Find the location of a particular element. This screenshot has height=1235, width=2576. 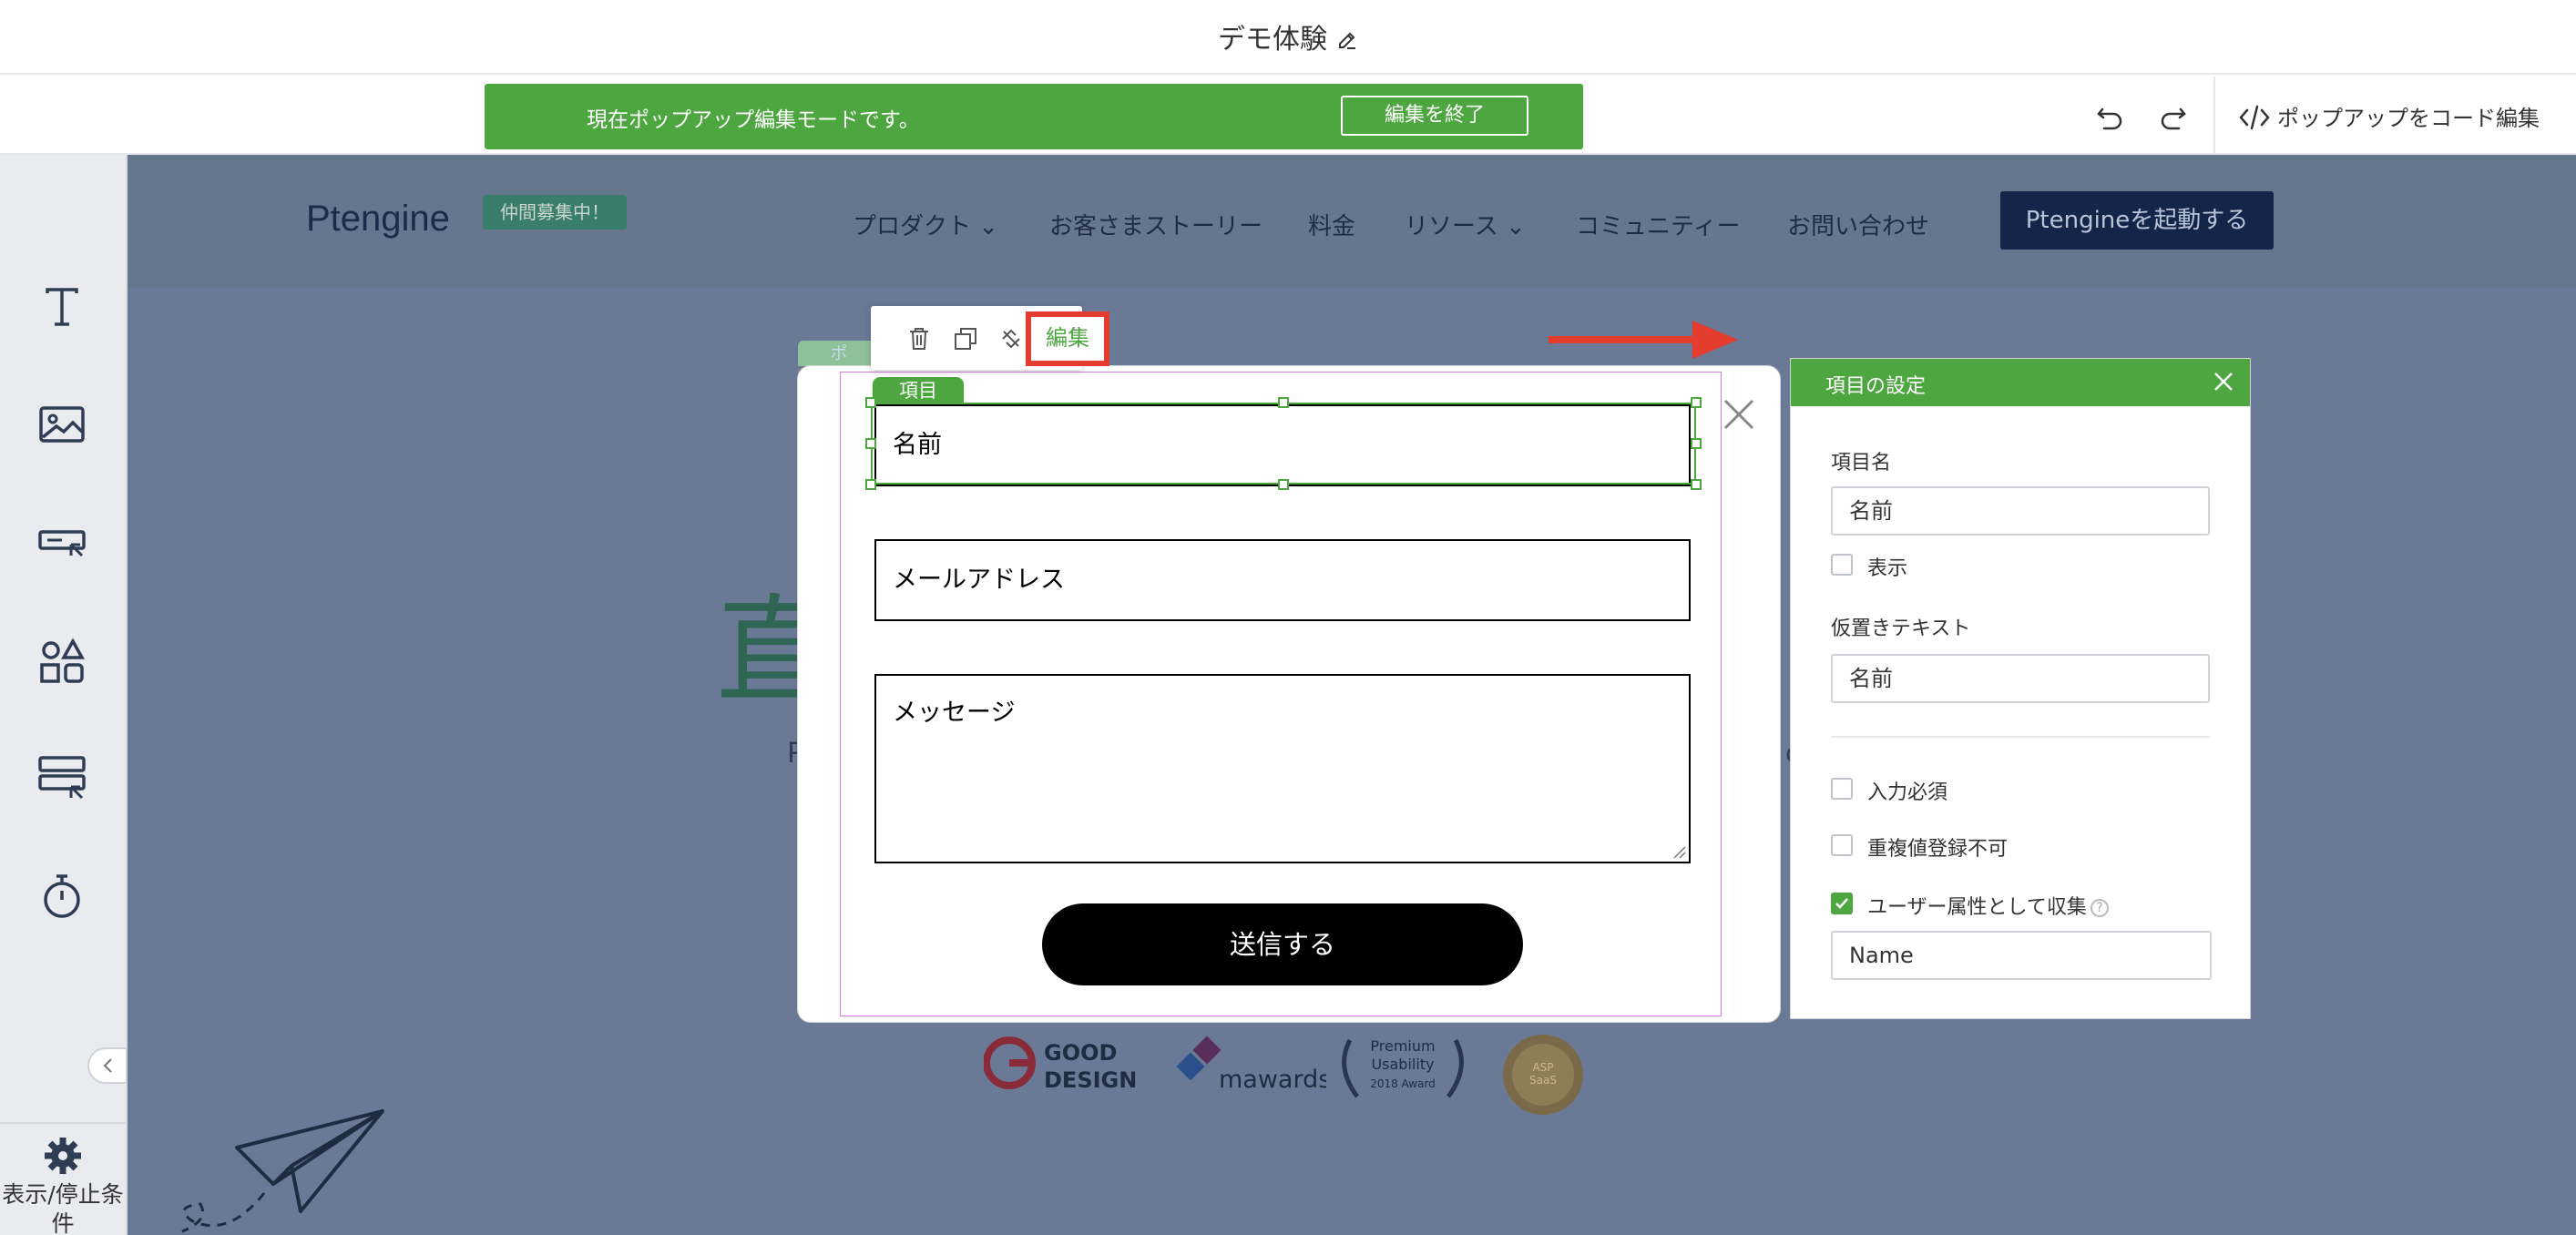

trash-icon is located at coordinates (919, 339).